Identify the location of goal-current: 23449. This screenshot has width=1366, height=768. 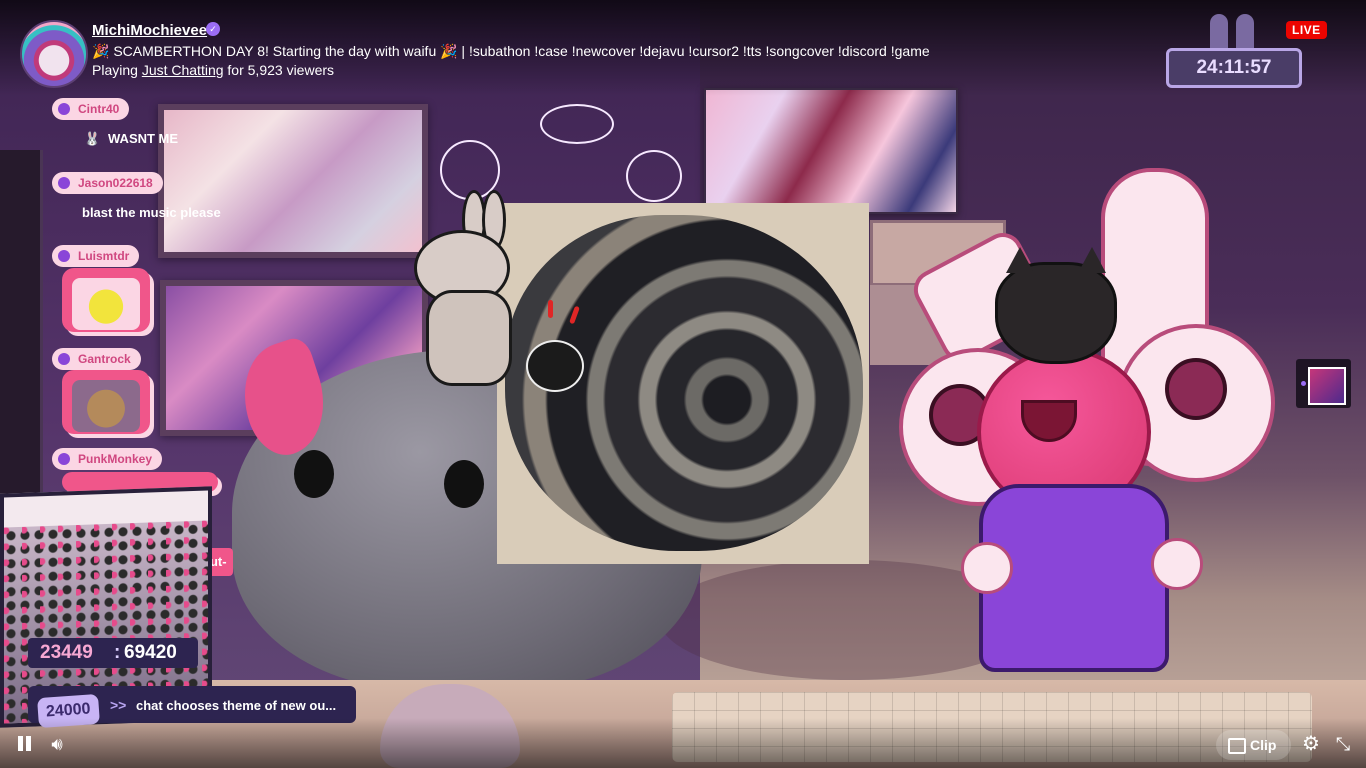
(66, 652).